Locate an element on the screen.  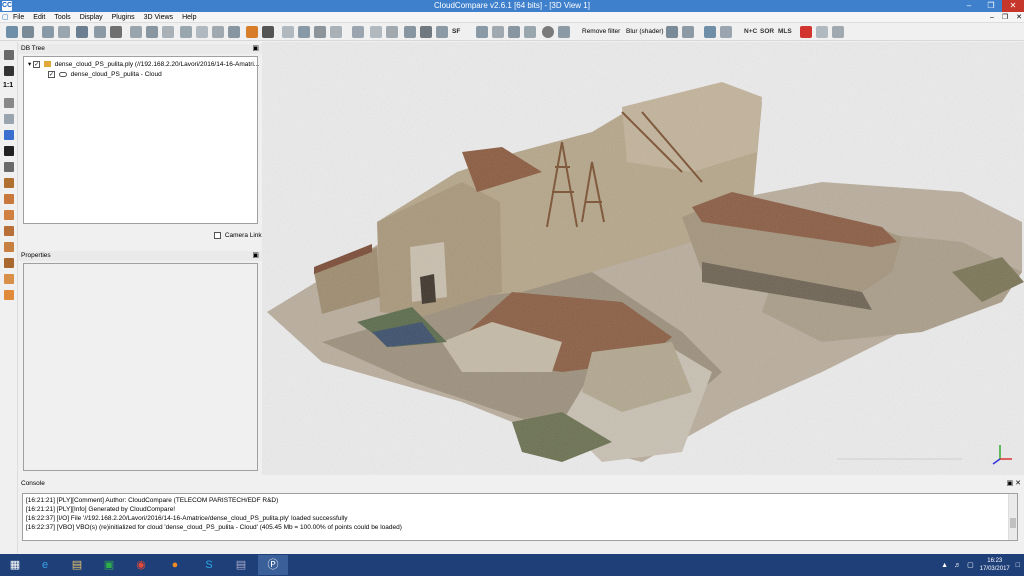
sf-color-icon is located at coordinates (710, 32).